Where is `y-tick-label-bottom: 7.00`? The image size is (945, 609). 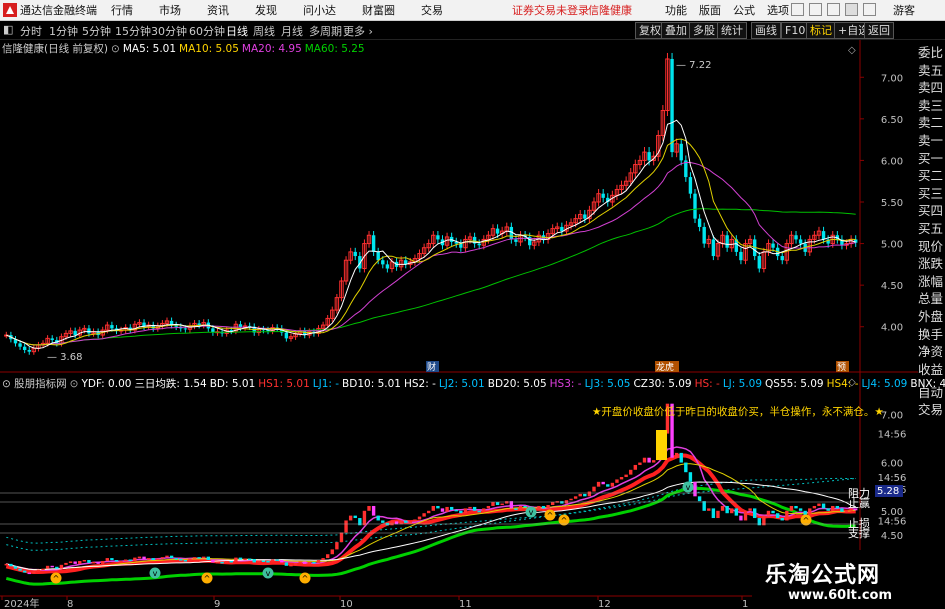
y-tick-label-bottom: 7.00 is located at coordinates (892, 415).